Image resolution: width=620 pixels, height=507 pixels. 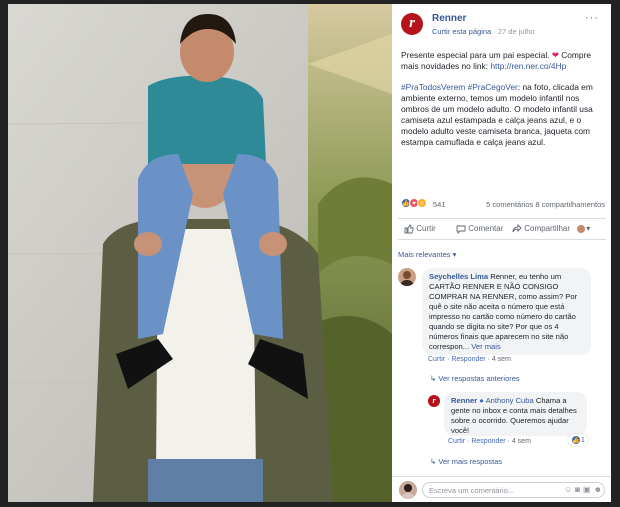 I want to click on commenter-photo, so click(x=407, y=278).